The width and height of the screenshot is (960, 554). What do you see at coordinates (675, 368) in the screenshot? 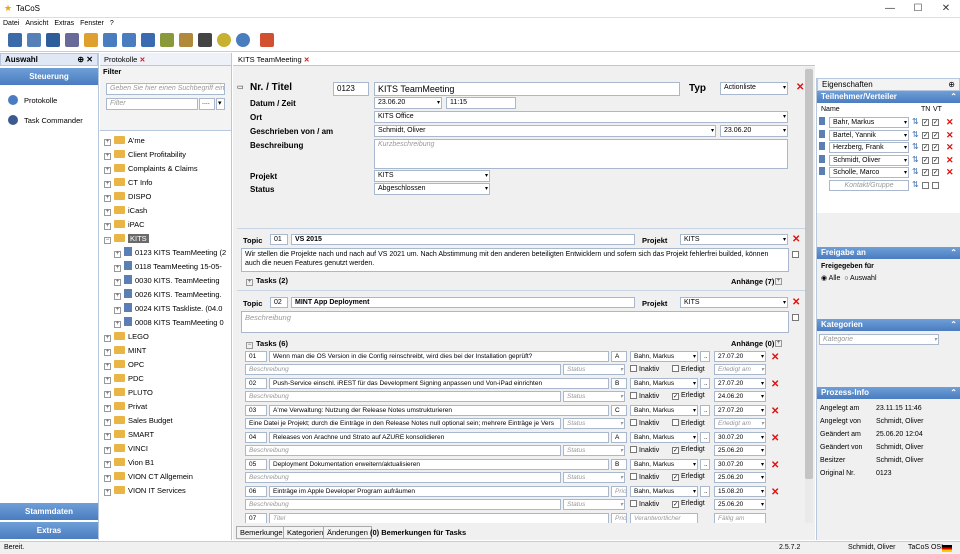
I see `erledigt-checkbox` at bounding box center [675, 368].